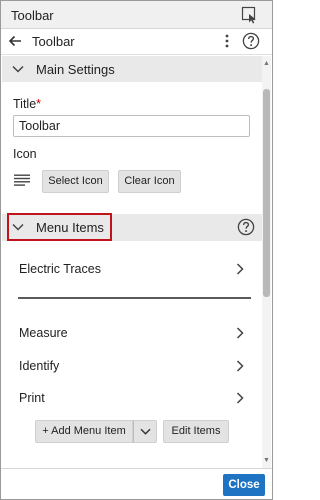 The width and height of the screenshot is (320, 500). What do you see at coordinates (227, 41) in the screenshot?
I see `more-options-icon` at bounding box center [227, 41].